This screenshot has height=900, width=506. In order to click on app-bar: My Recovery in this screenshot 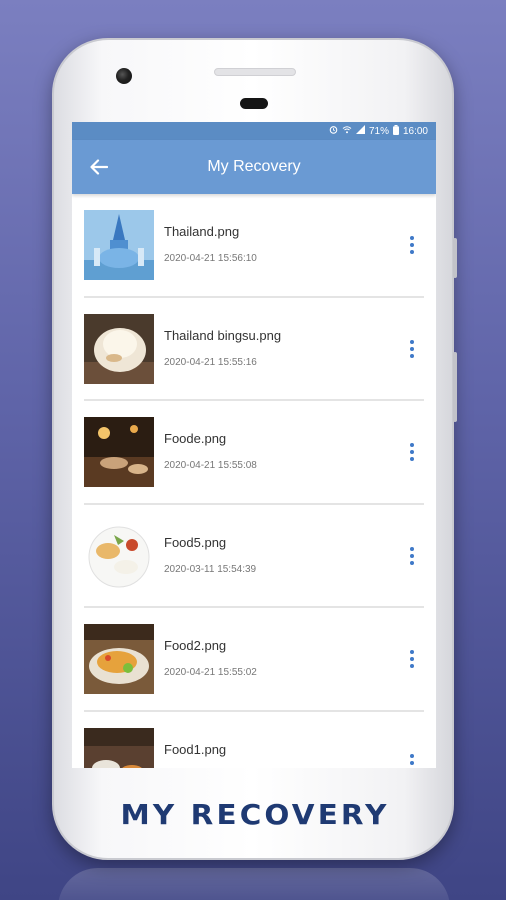, I will do `click(254, 167)`.